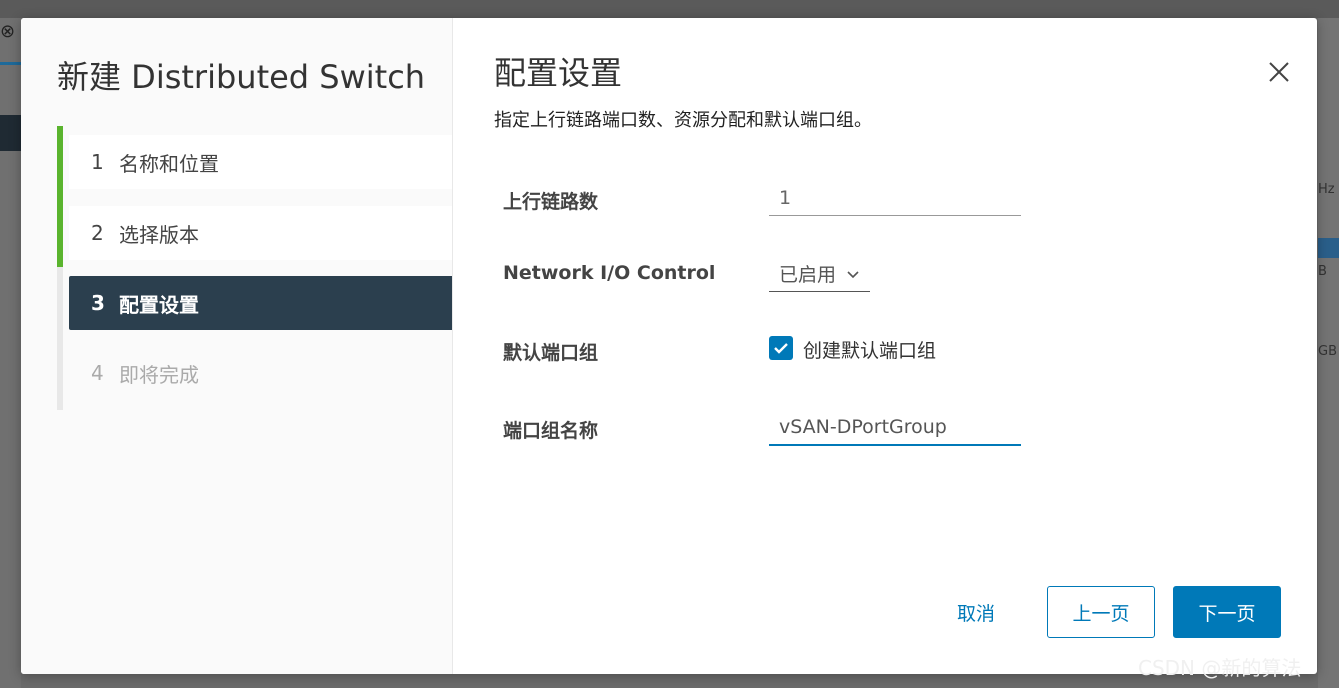 The width and height of the screenshot is (1339, 688). What do you see at coordinates (1101, 612) in the screenshot?
I see `back-button: 上一页` at bounding box center [1101, 612].